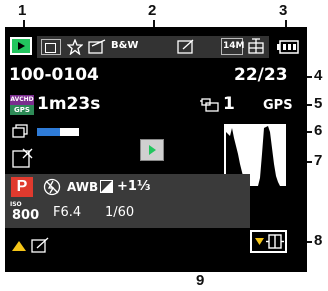  What do you see at coordinates (318, 75) in the screenshot?
I see `callout-4: 4` at bounding box center [318, 75].